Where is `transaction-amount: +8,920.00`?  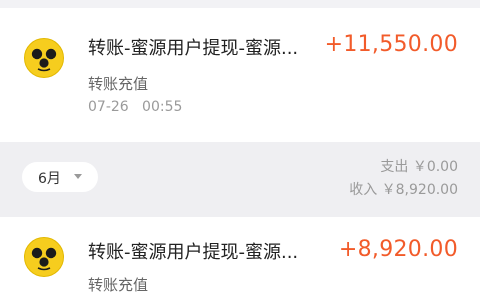 transaction-amount: +8,920.00 is located at coordinates (398, 249).